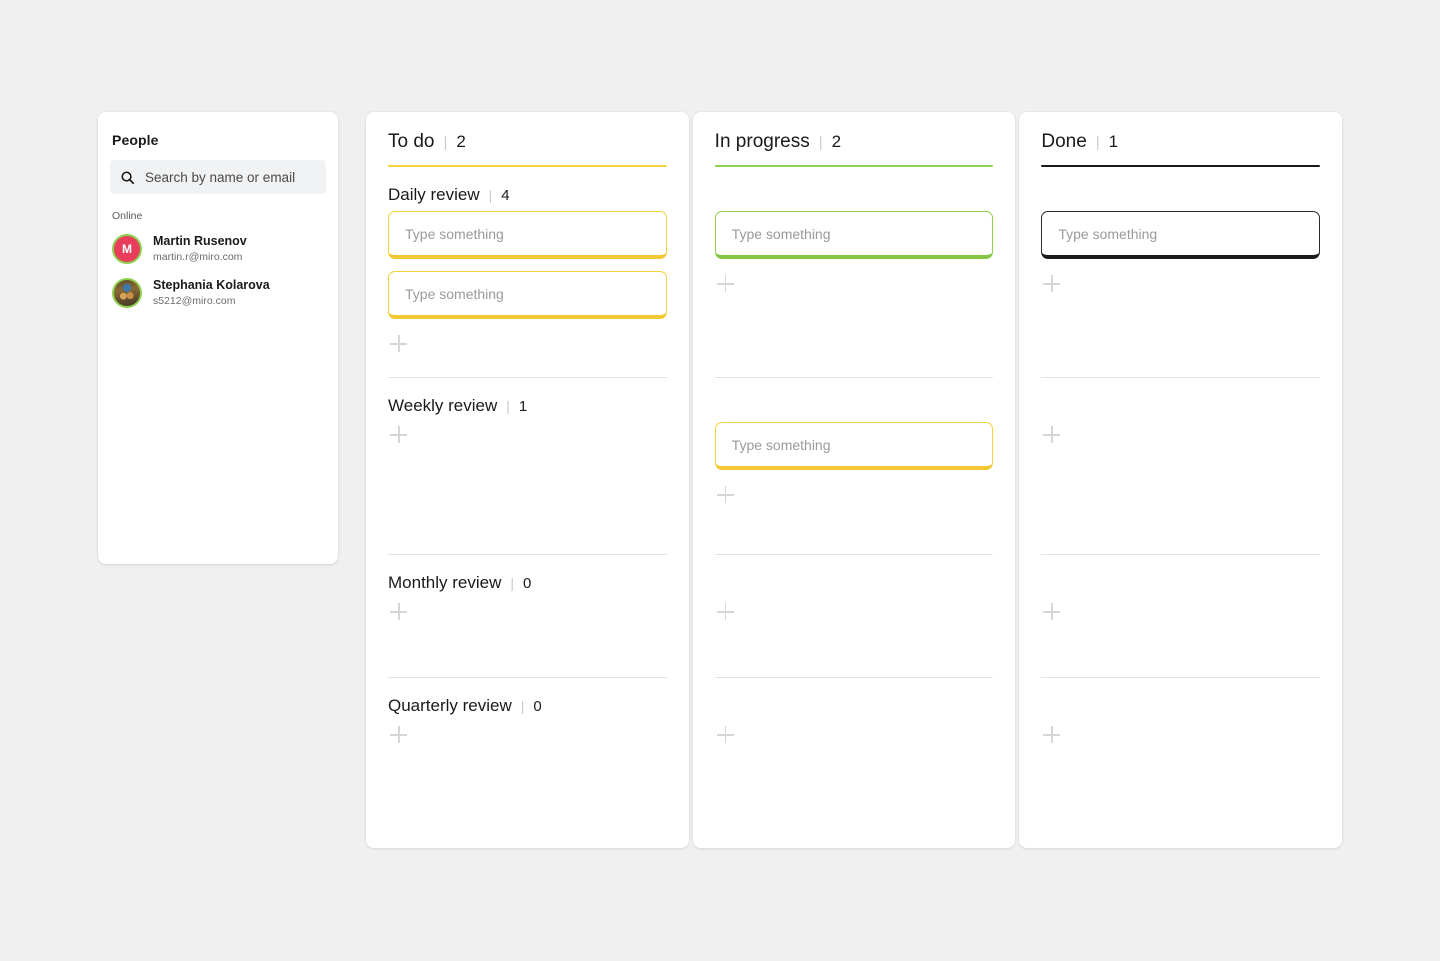 This screenshot has width=1440, height=961. I want to click on person-list-item-stephania: Stephania Kolarova s5212@miro.com, so click(218, 293).